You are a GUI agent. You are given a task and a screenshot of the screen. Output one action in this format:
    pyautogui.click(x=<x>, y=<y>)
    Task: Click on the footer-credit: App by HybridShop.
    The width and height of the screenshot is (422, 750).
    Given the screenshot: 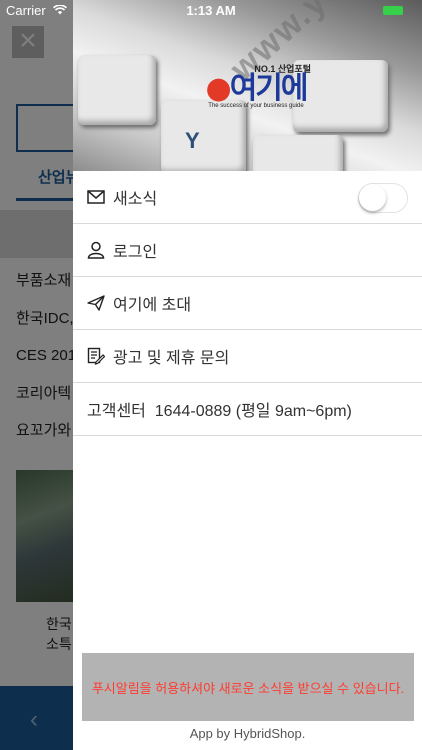 What is the action you would take?
    pyautogui.click(x=247, y=733)
    